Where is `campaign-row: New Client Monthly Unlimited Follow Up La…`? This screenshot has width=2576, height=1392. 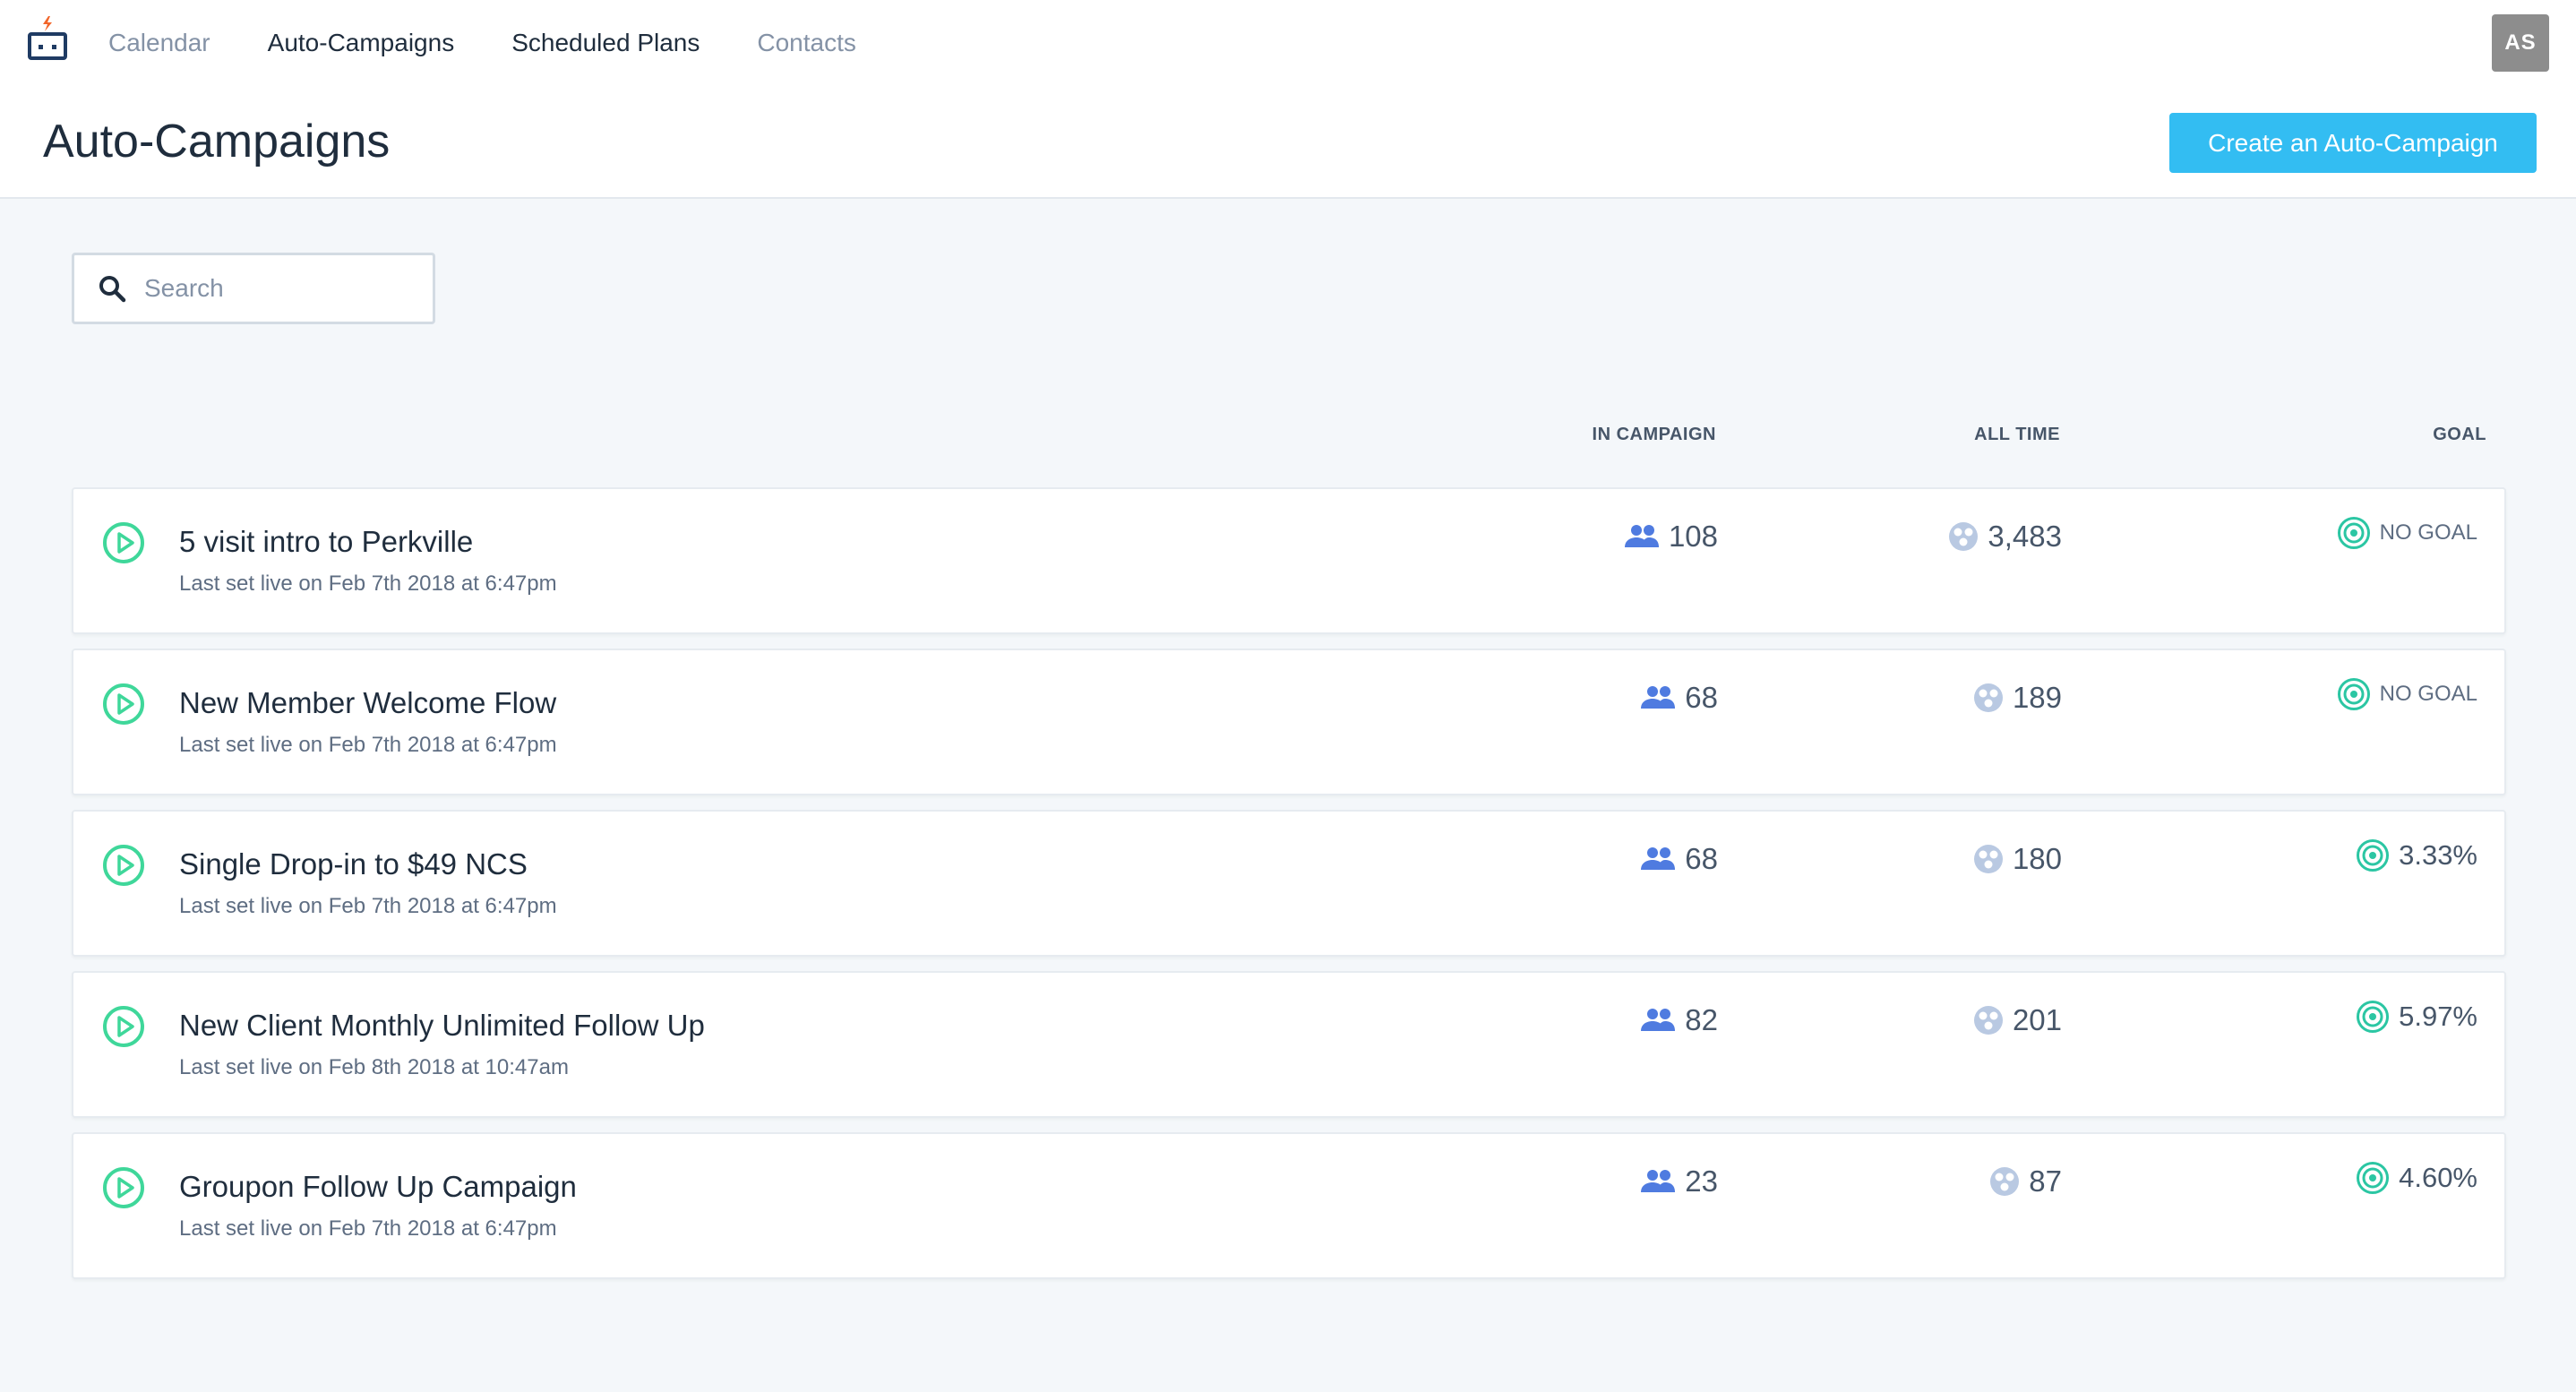
campaign-row: New Client Monthly Unlimited Follow Up La… is located at coordinates (1289, 1044).